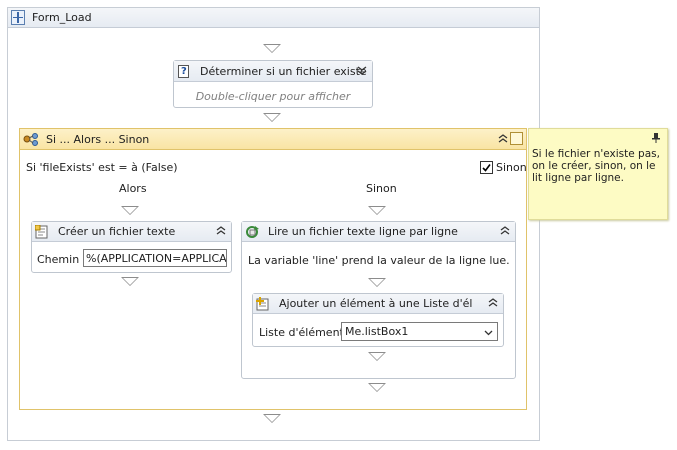  I want to click on if-block-title: Si ... Alors ... Sinon, so click(98, 139).